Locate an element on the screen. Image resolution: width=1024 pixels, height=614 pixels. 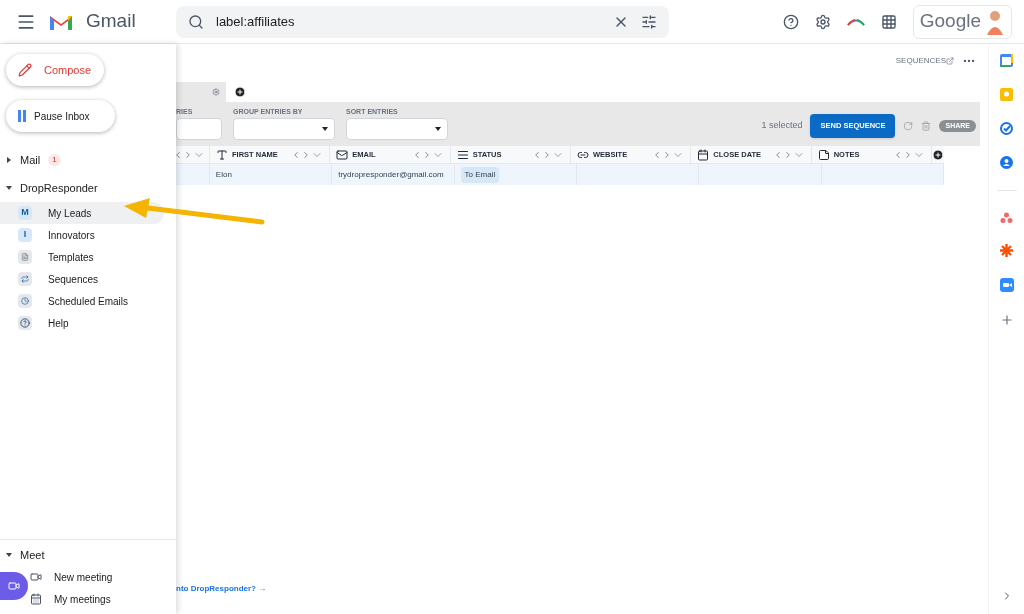
letter-icon: I is located at coordinates (25, 235).